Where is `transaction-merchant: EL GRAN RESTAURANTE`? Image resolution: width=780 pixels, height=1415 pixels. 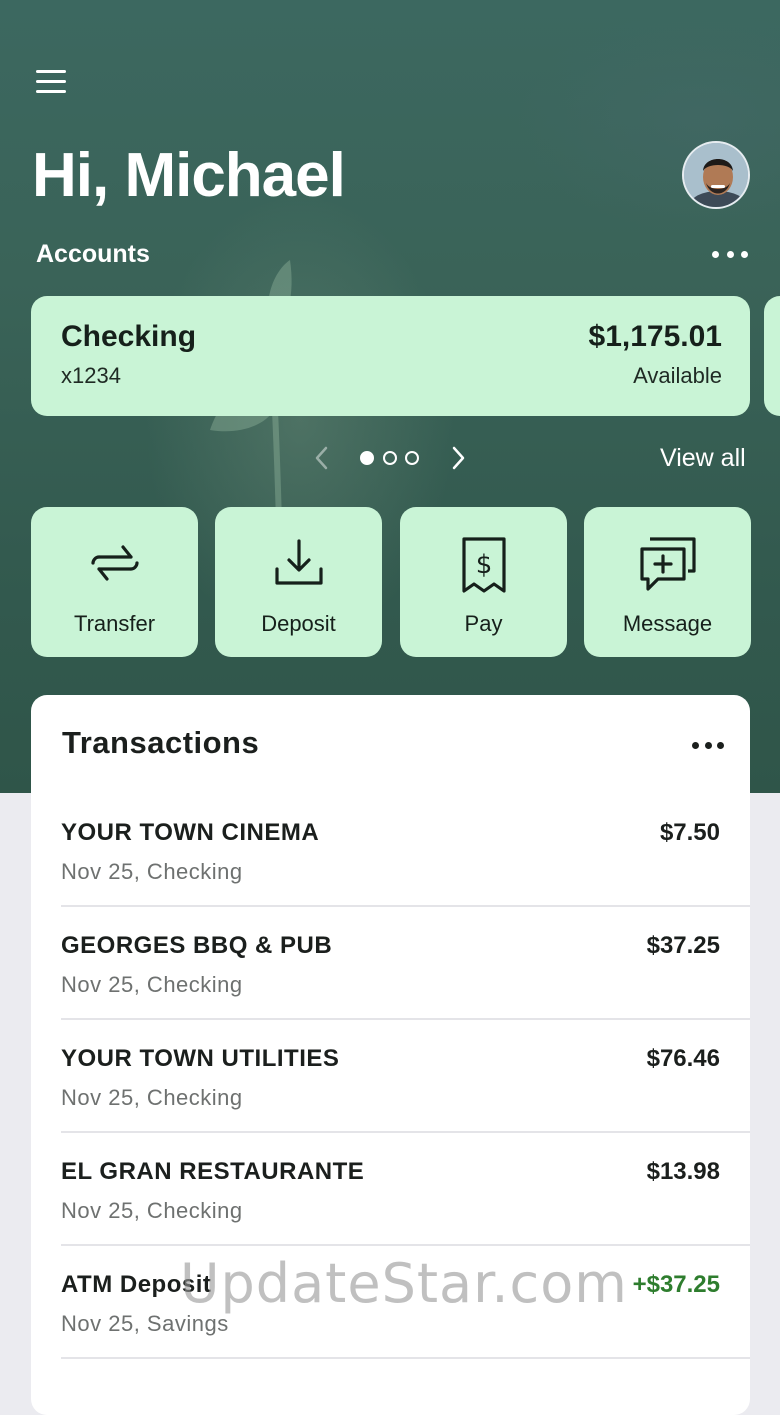 transaction-merchant: EL GRAN RESTAURANTE is located at coordinates (213, 1171).